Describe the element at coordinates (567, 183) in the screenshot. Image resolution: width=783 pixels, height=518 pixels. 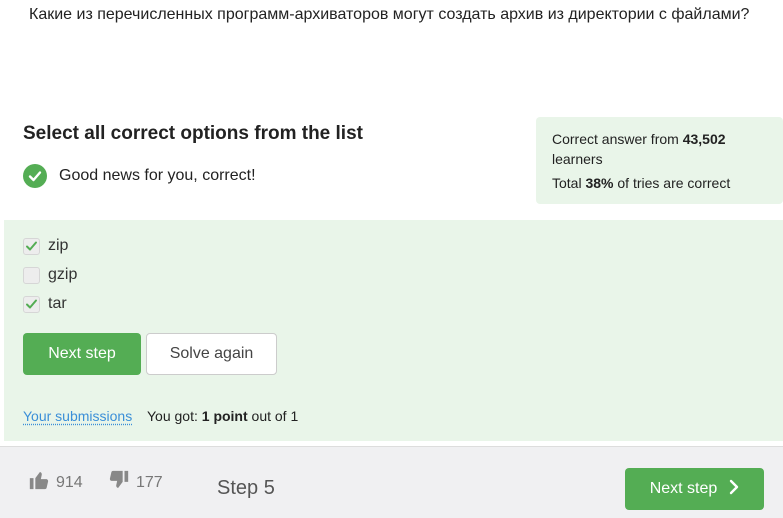
I see `total-prefix: Total` at that location.